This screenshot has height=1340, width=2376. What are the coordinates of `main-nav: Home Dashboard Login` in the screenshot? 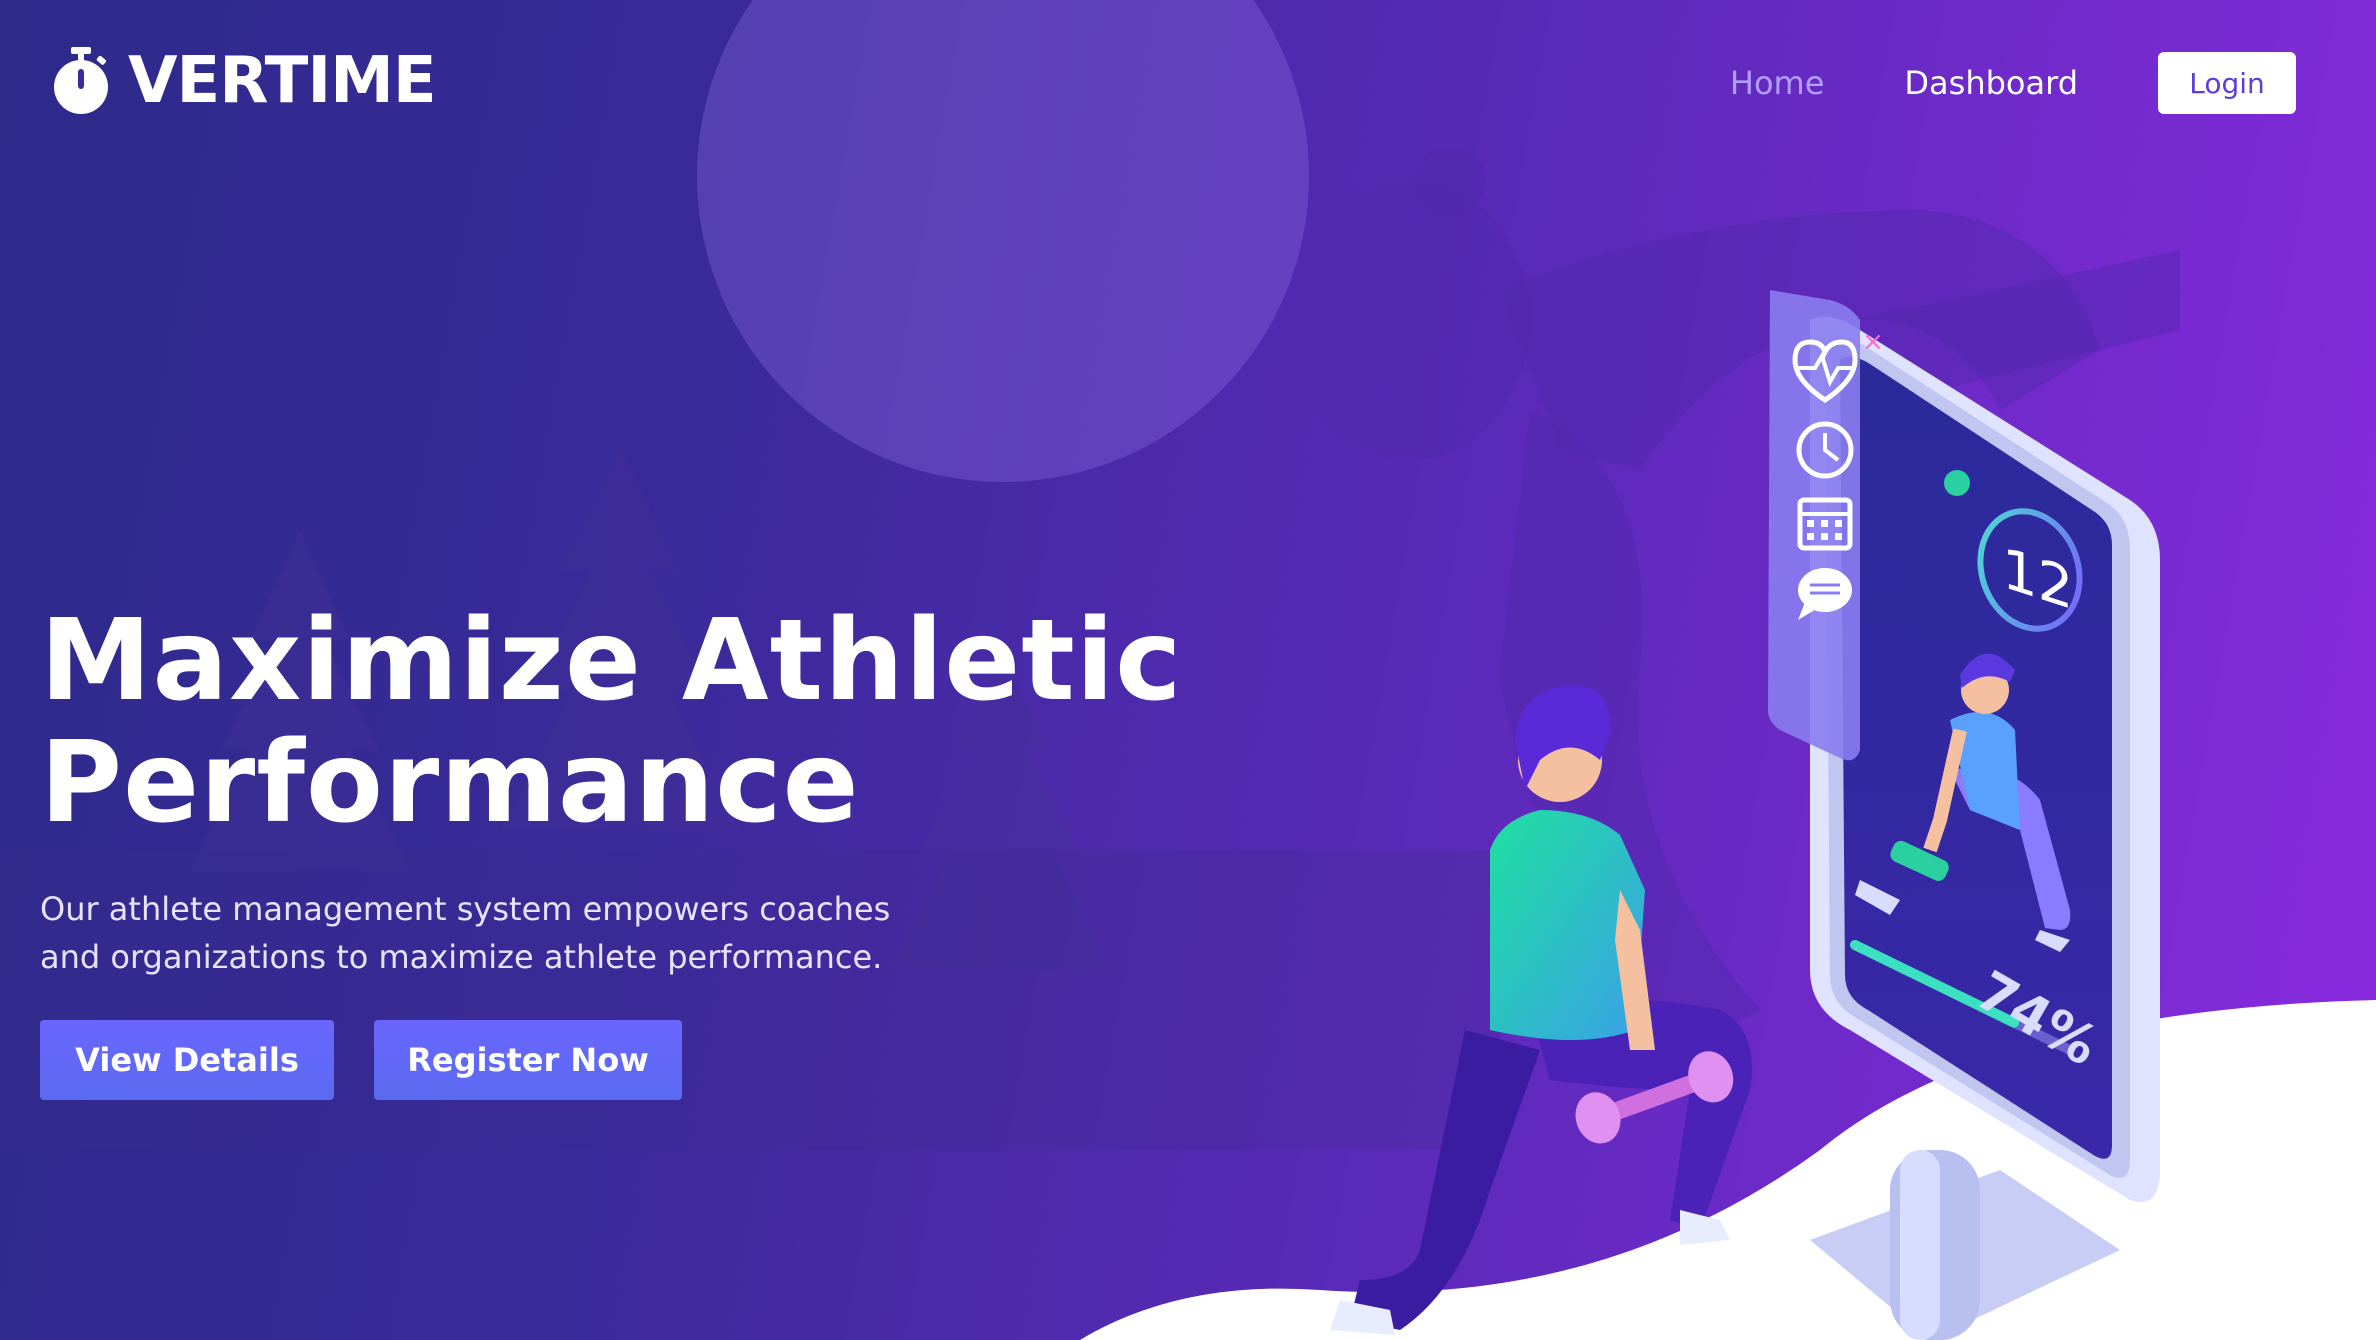 It's located at (2013, 83).